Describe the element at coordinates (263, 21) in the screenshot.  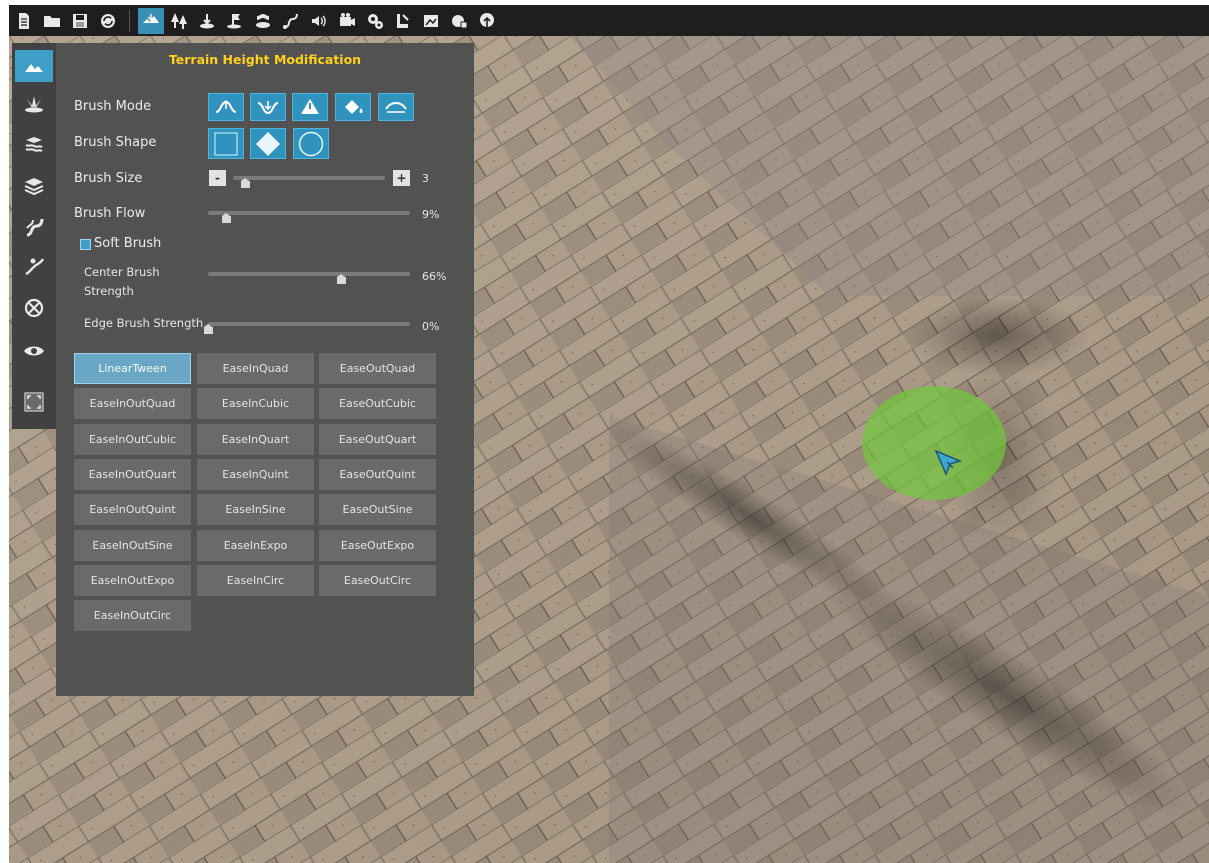
I see `water-icon` at that location.